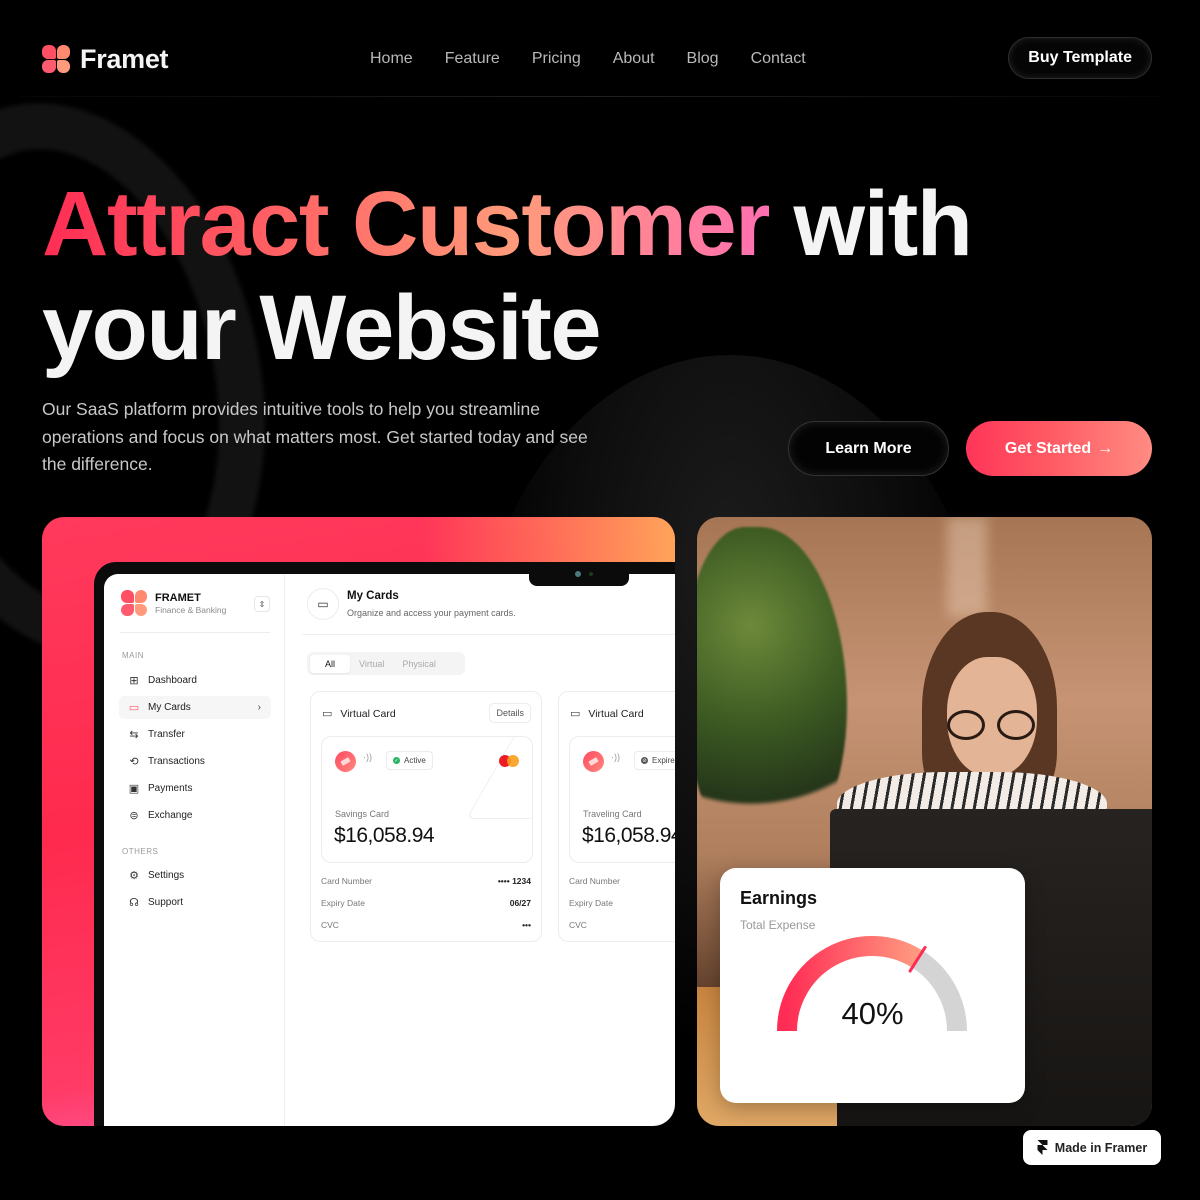 The width and height of the screenshot is (1200, 1200). I want to click on status-badge: ⊘ Expired, so click(654, 760).